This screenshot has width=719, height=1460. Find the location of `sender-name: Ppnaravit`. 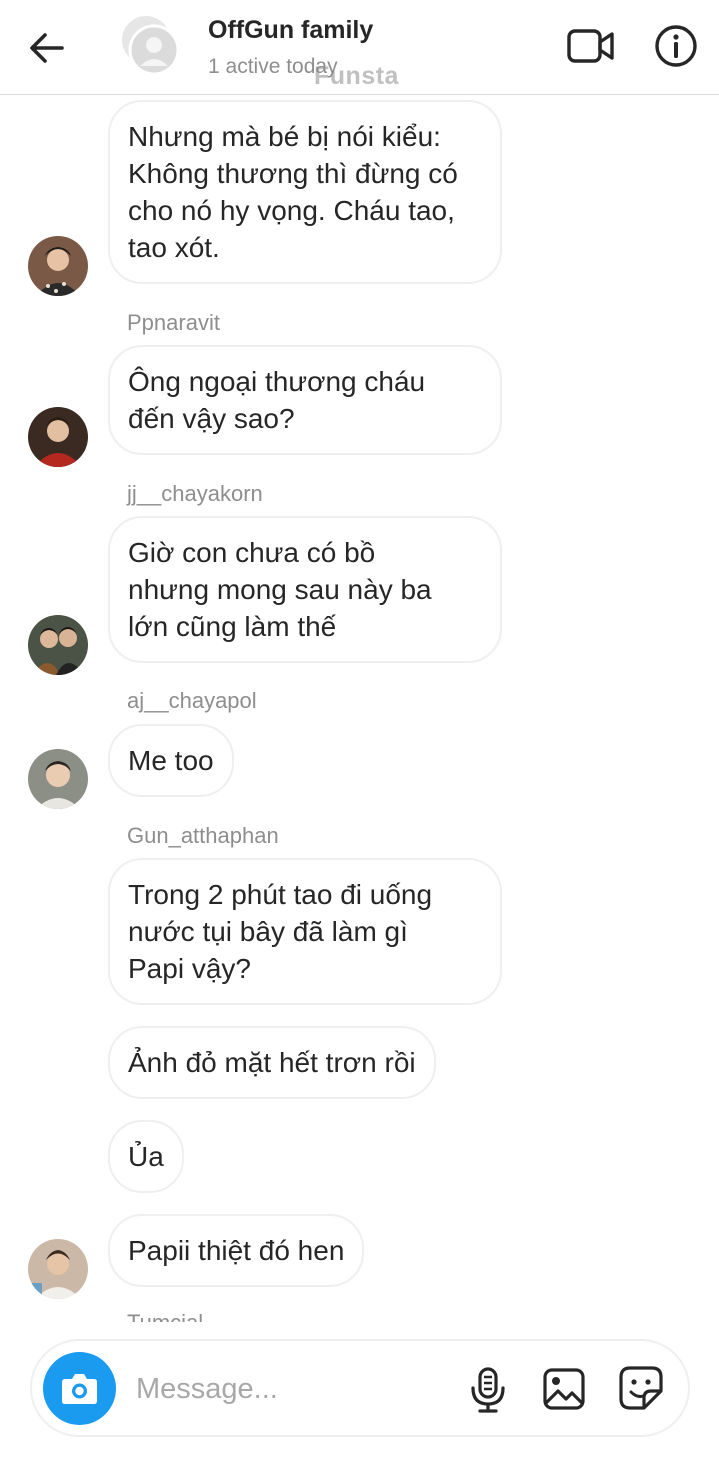

sender-name: Ppnaravit is located at coordinates (173, 322).